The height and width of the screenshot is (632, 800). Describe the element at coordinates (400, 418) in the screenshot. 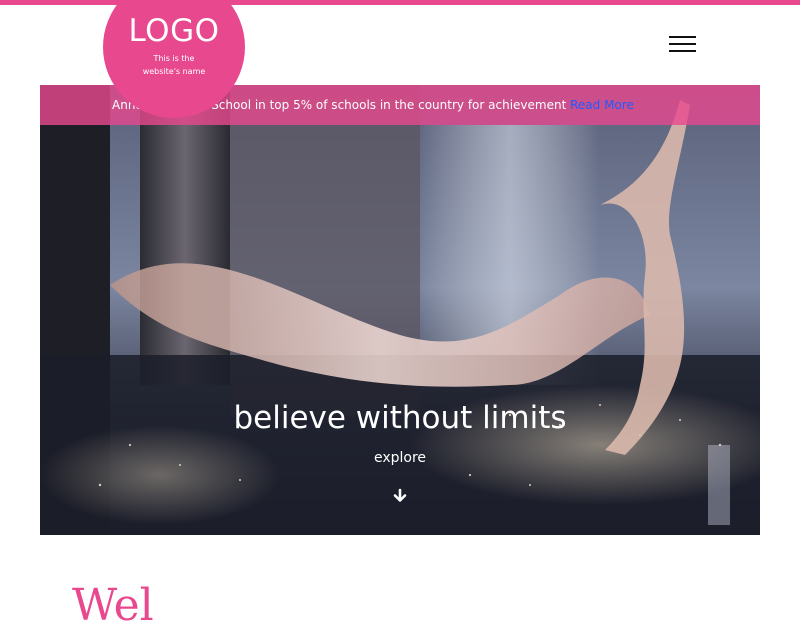

I see `hero-title: believe without limits` at that location.